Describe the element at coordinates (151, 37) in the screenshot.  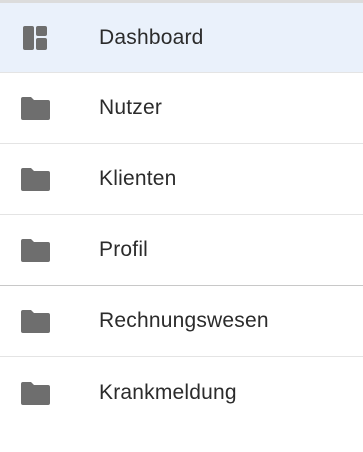
I see `sidebar-item-label: Dashboard` at that location.